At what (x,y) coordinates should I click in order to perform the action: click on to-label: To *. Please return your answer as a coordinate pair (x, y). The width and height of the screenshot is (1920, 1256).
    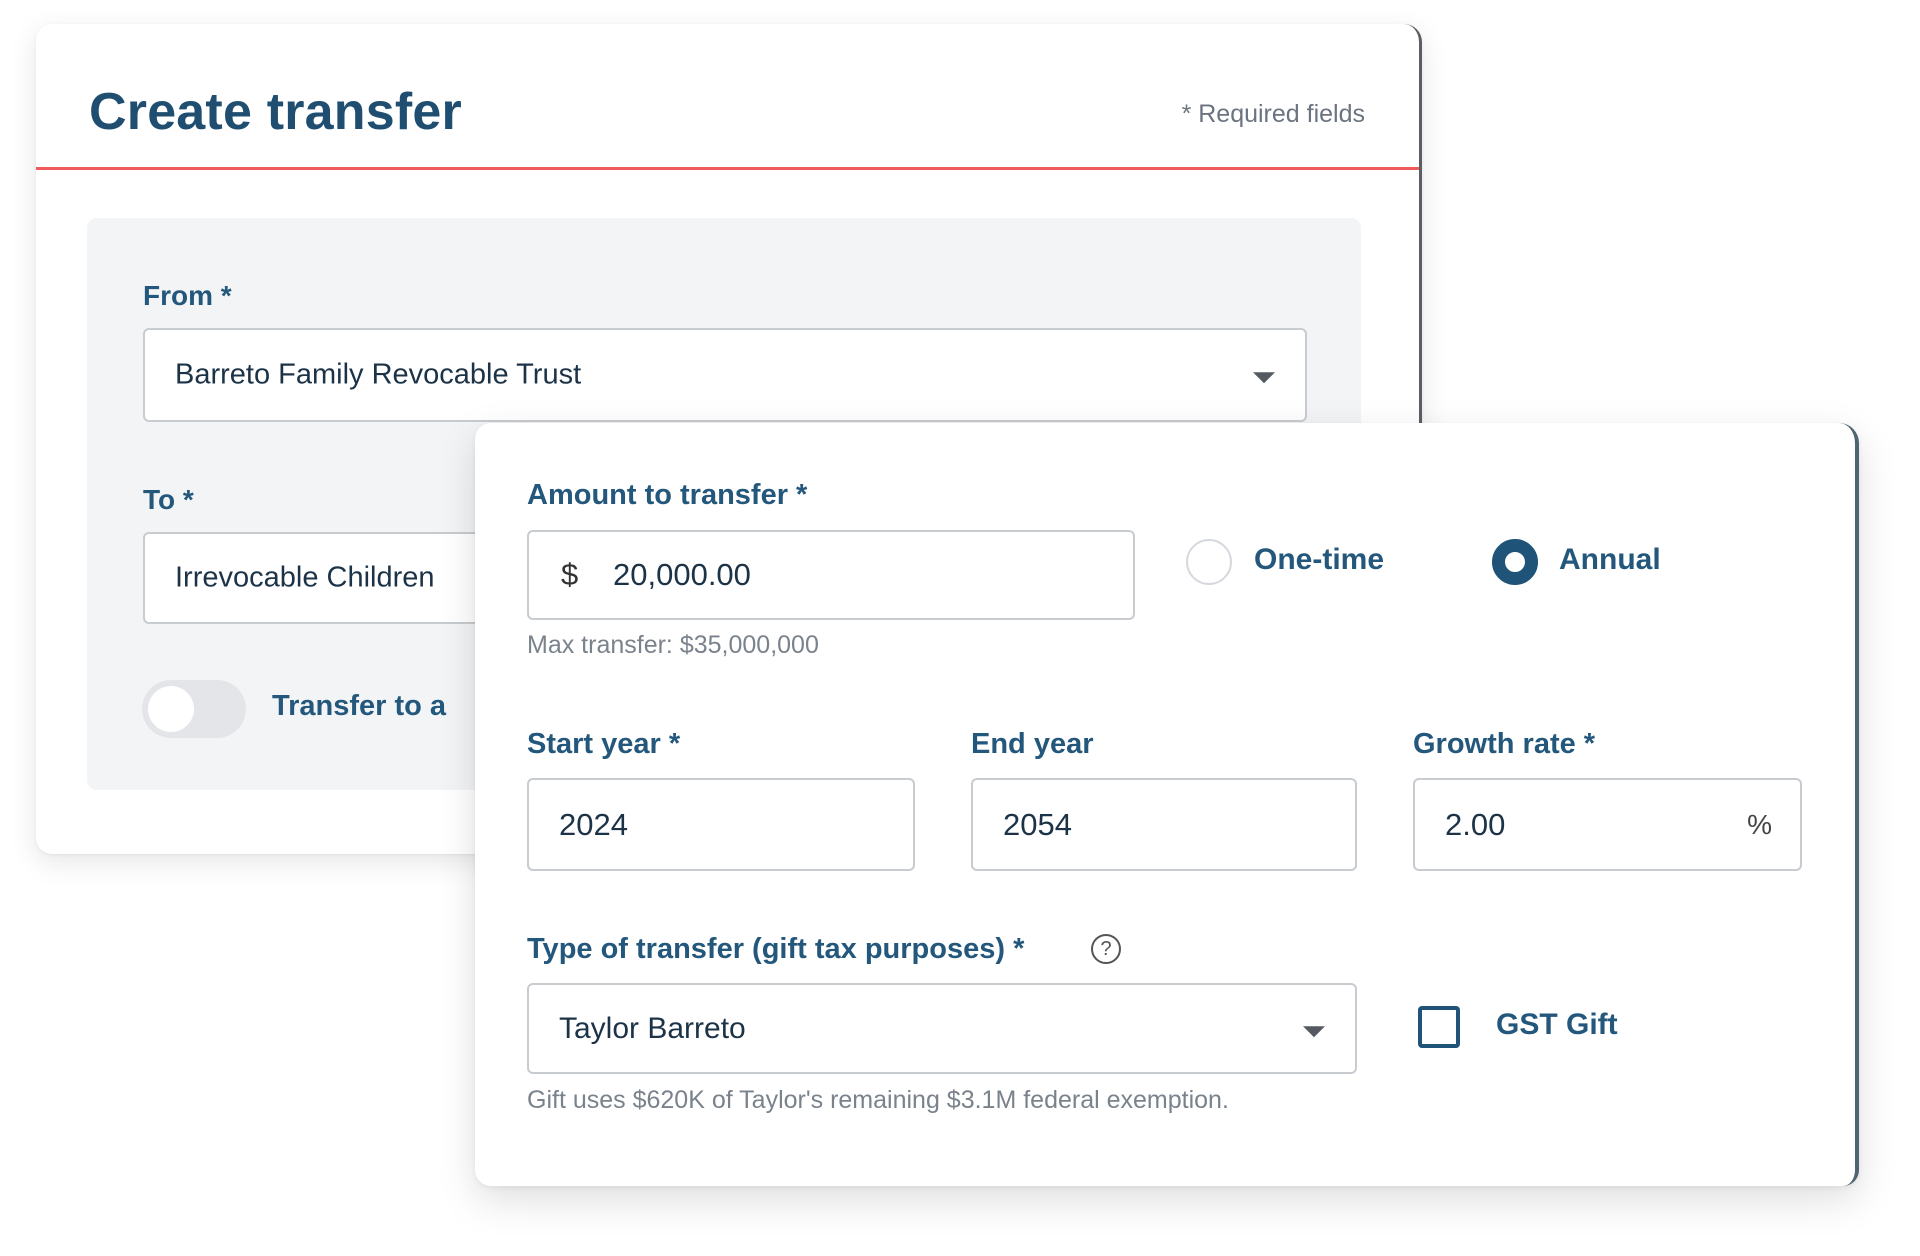
    Looking at the image, I should click on (168, 499).